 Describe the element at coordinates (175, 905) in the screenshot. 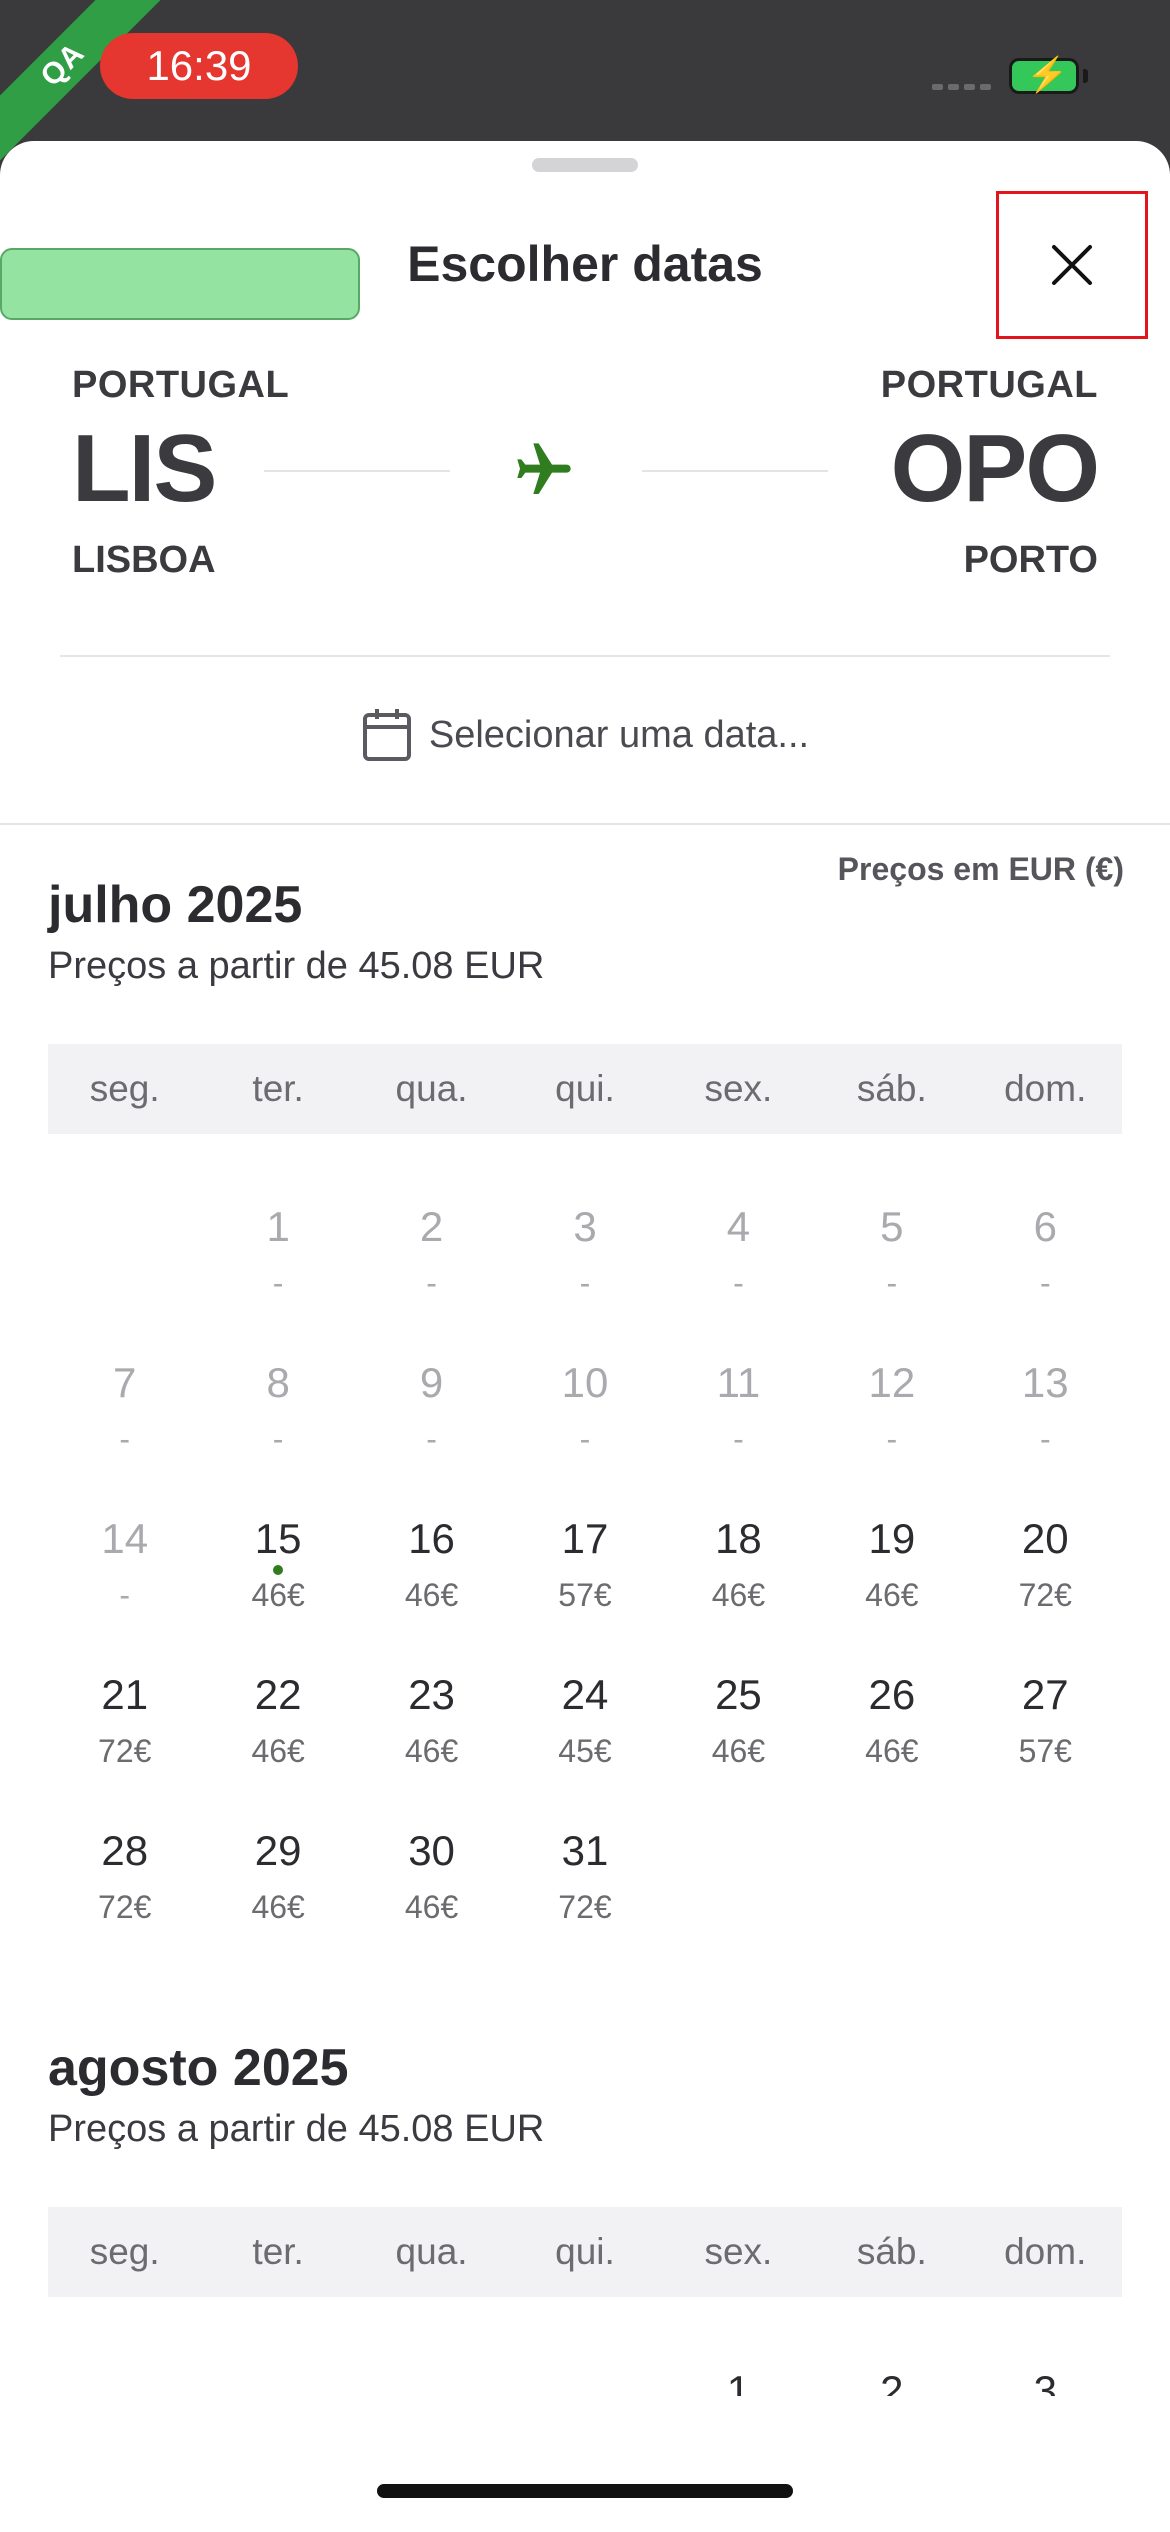

I see `month-title: julho 2025` at that location.